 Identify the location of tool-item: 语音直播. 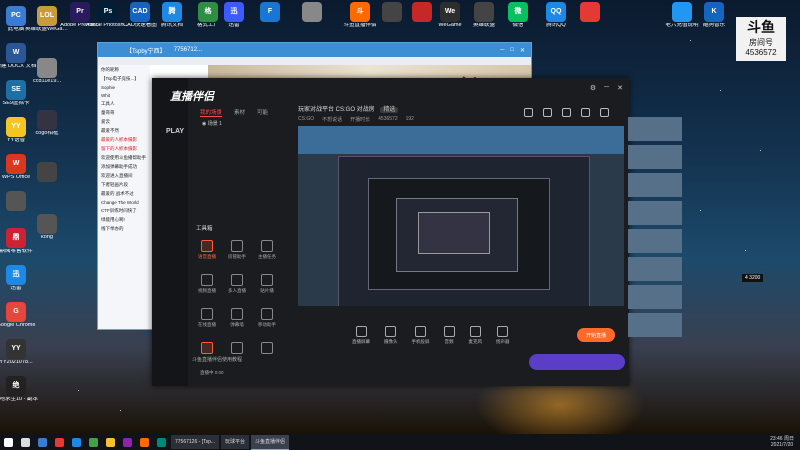
(207, 250).